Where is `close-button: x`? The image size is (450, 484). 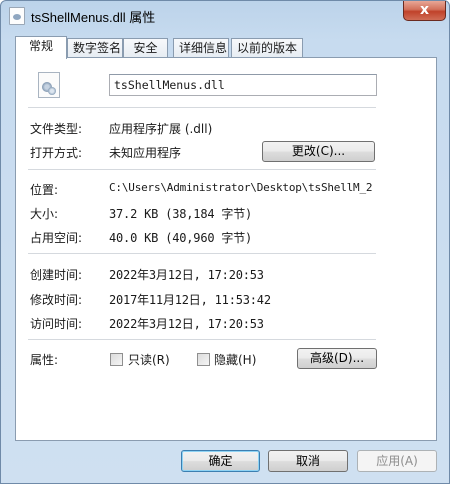 close-button: x is located at coordinates (424, 11).